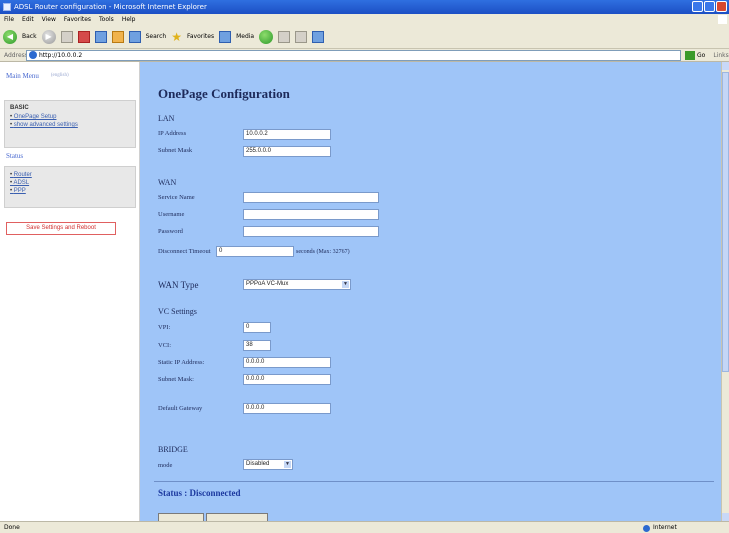 This screenshot has height=533, width=729. I want to click on menu-bar: File Edit View Favorites Tools Help, so click(364, 19).